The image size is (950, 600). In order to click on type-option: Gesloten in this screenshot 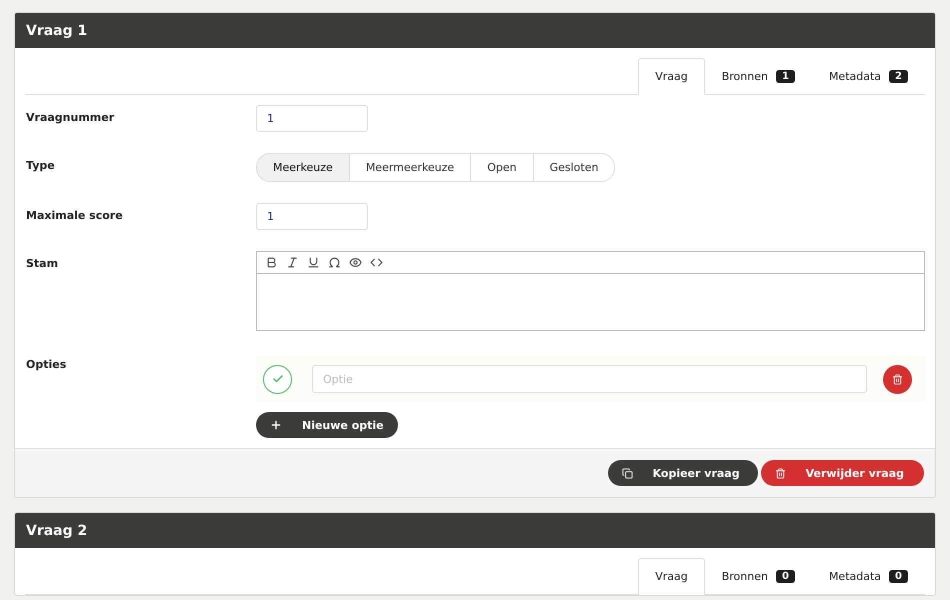, I will do `click(573, 167)`.